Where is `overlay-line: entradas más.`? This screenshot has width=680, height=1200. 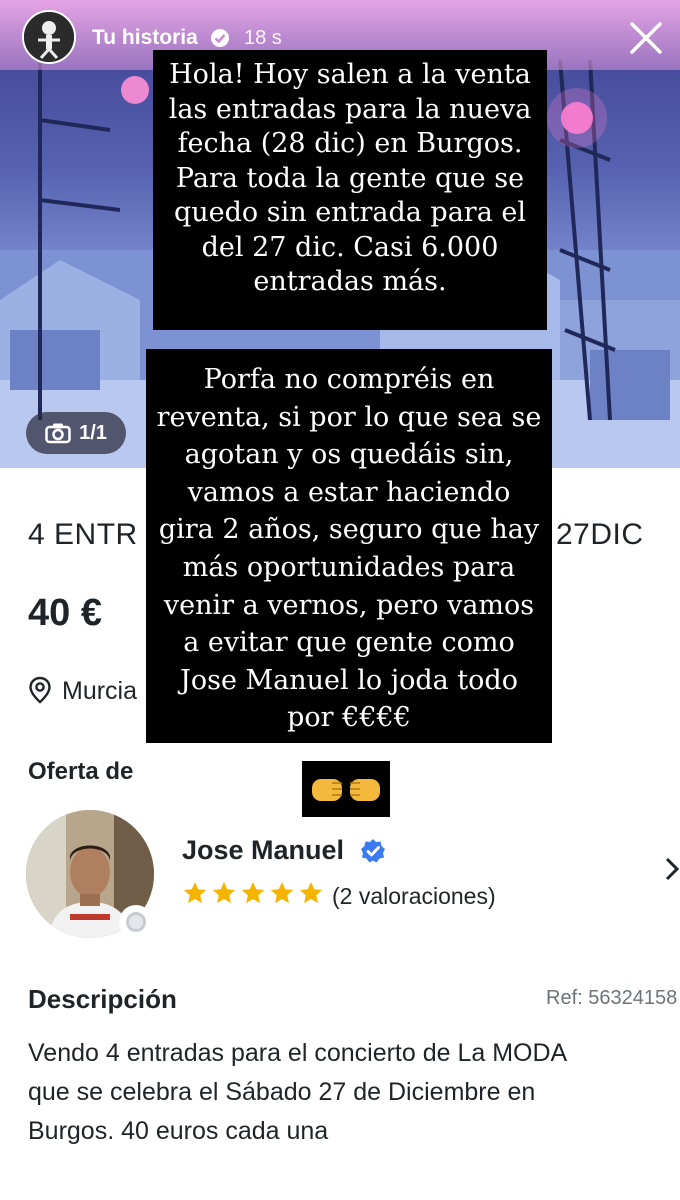 overlay-line: entradas más. is located at coordinates (350, 281).